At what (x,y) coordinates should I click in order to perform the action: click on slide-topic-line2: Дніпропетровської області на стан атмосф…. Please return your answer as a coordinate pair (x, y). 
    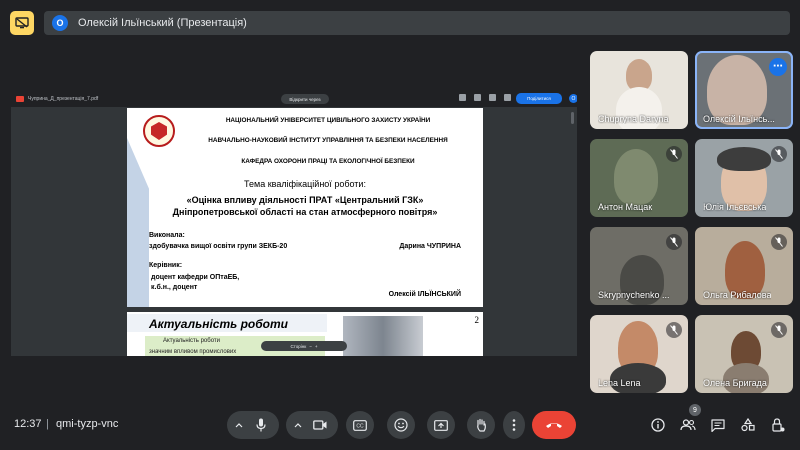
    Looking at the image, I should click on (305, 212).